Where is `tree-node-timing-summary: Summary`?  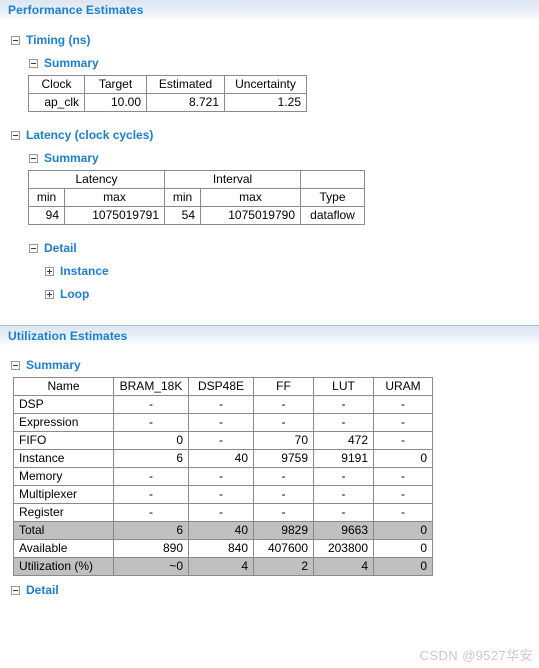 tree-node-timing-summary: Summary is located at coordinates (284, 63).